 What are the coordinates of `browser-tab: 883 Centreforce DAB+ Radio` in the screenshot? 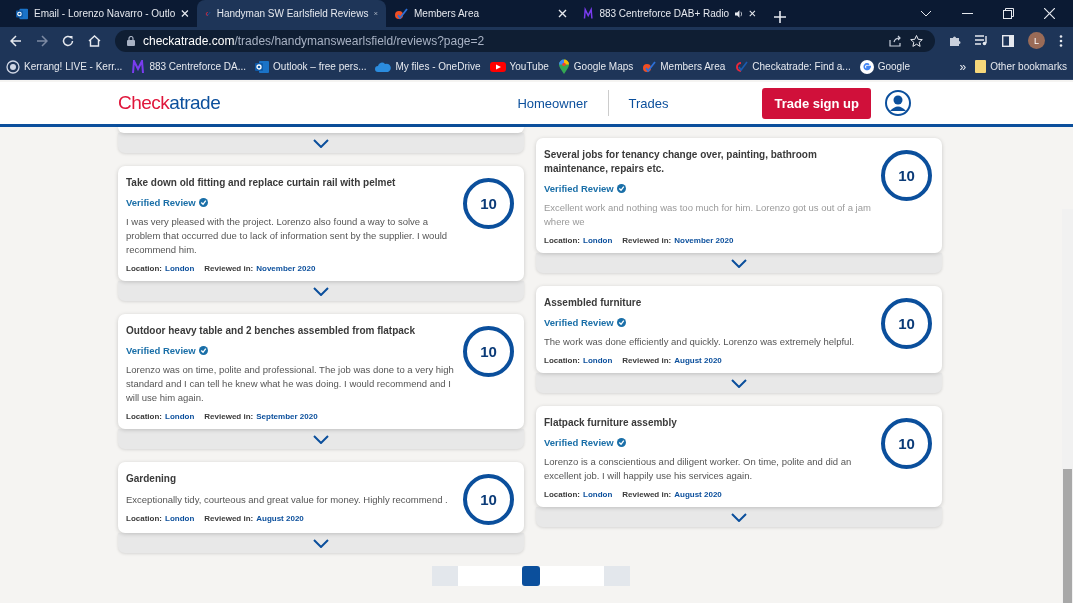 It's located at (669, 13).